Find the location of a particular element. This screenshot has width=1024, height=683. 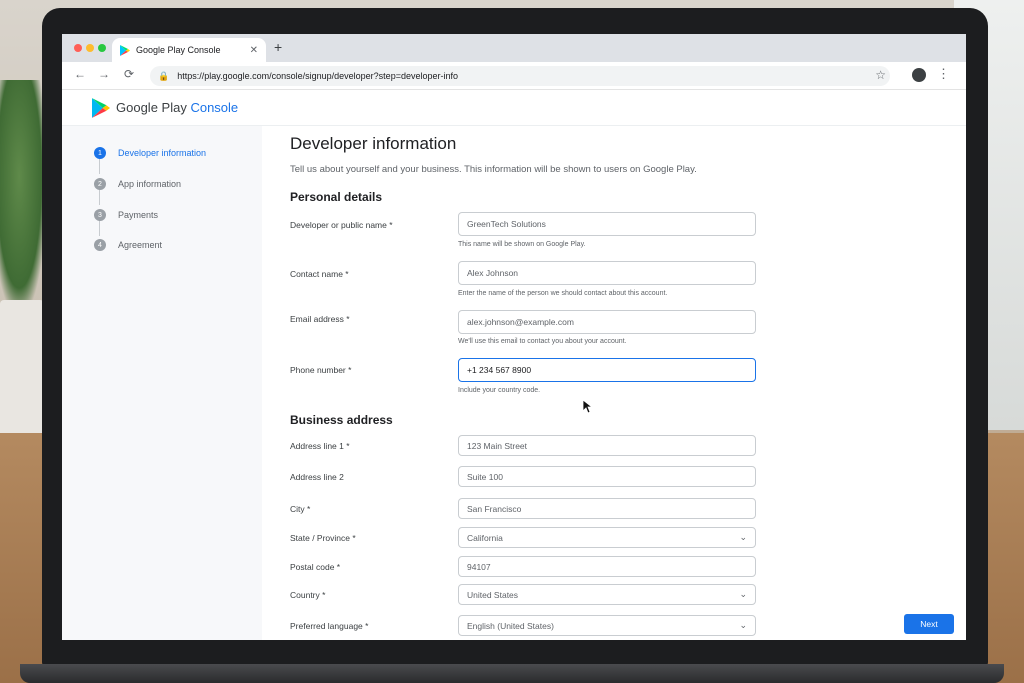

step-number: 4 is located at coordinates (100, 245).